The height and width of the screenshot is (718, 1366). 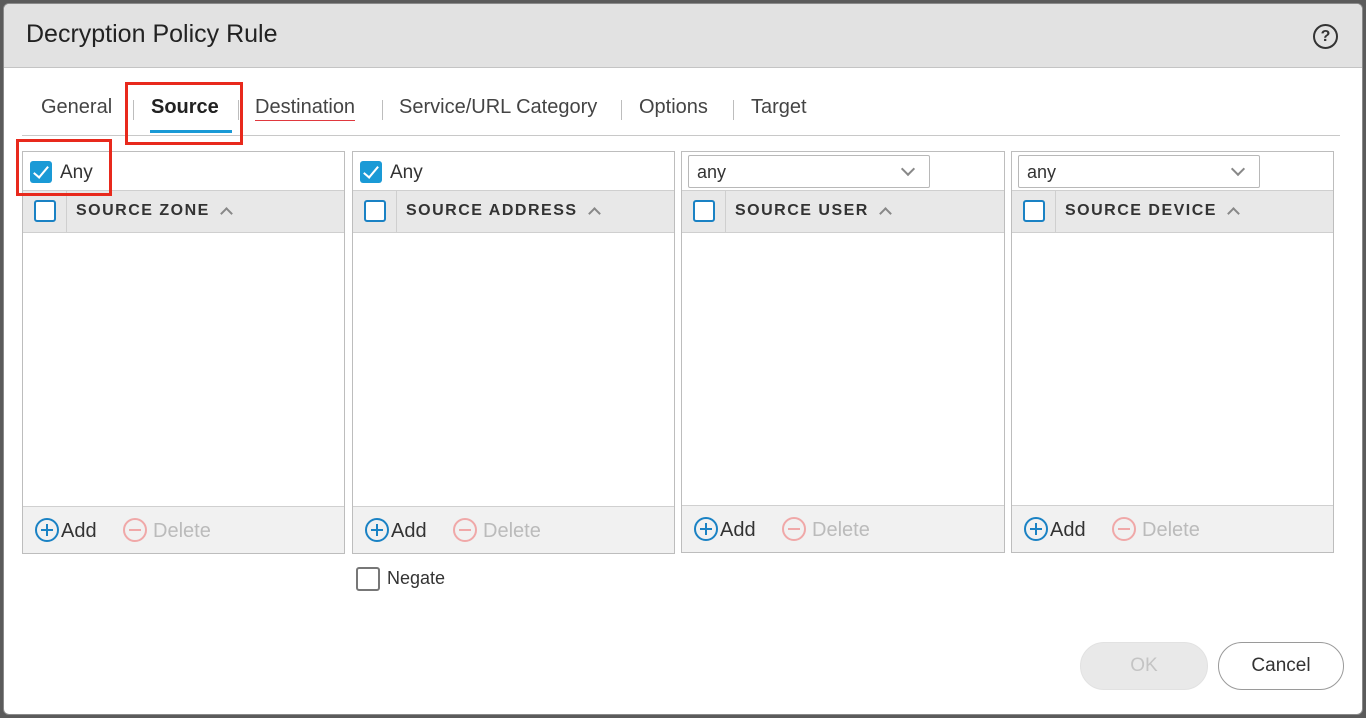 I want to click on source-device-add-button: Add, so click(x=1055, y=529).